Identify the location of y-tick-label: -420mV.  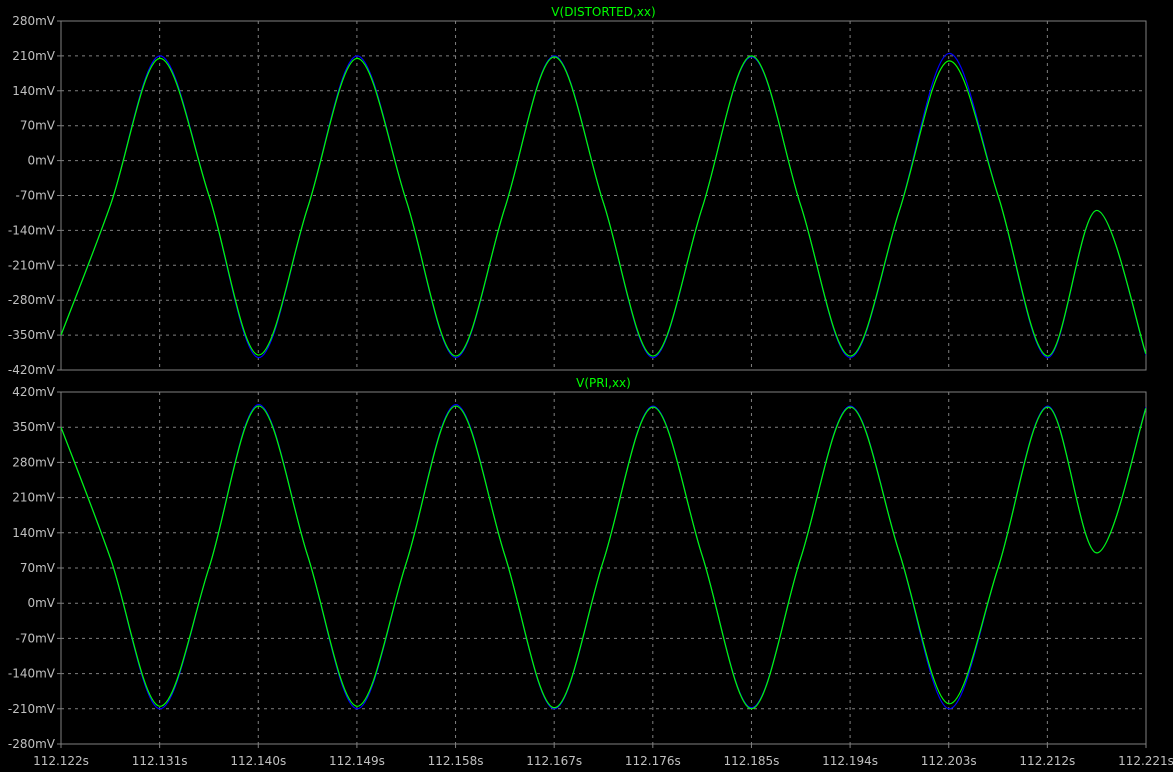
(32, 370).